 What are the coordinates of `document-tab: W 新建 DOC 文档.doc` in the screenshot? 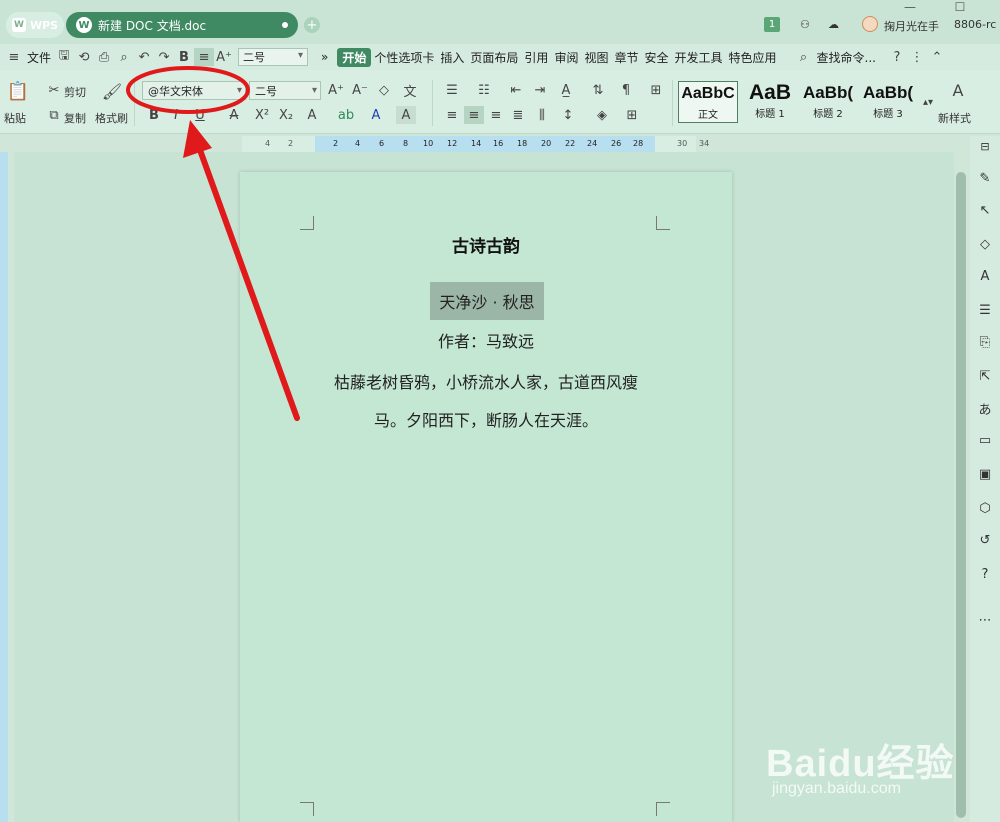 It's located at (182, 25).